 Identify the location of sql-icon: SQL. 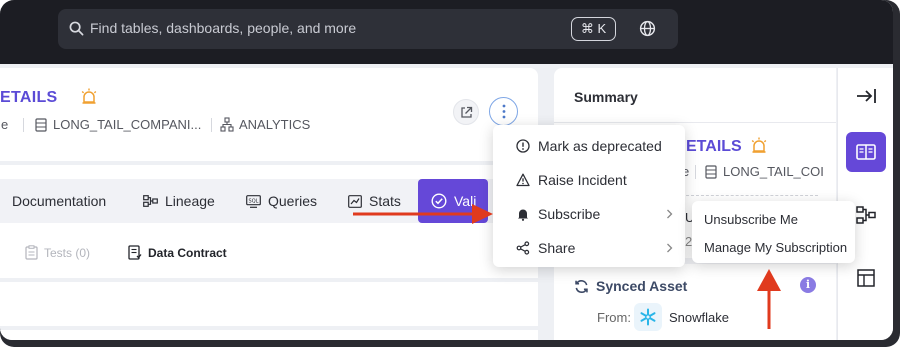
(253, 201).